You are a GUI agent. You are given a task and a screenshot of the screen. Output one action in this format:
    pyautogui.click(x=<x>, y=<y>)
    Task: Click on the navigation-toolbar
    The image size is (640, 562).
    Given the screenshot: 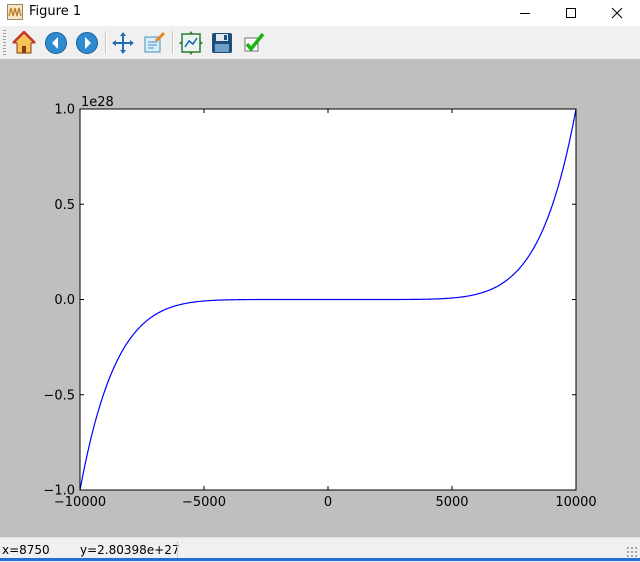 What is the action you would take?
    pyautogui.click(x=320, y=42)
    